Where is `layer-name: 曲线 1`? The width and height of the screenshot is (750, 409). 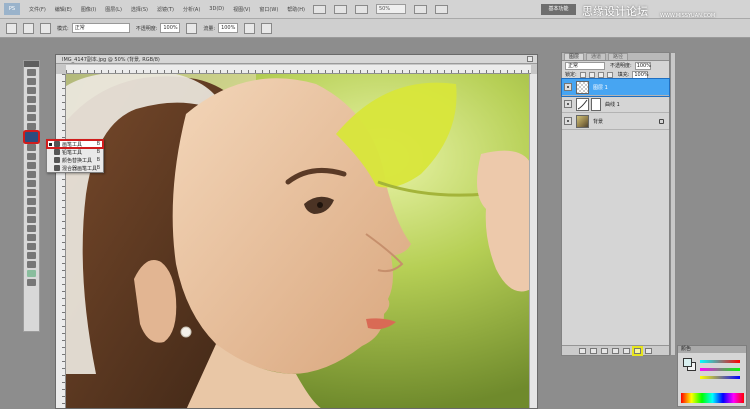
layer-name: 曲线 1 is located at coordinates (612, 104).